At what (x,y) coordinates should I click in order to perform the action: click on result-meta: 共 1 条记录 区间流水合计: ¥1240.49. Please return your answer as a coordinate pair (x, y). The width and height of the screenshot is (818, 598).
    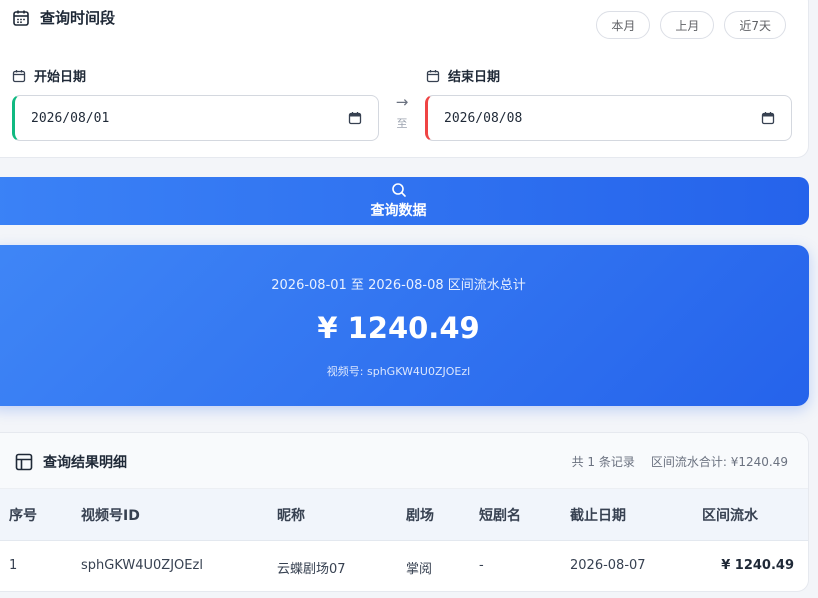
    Looking at the image, I should click on (680, 461).